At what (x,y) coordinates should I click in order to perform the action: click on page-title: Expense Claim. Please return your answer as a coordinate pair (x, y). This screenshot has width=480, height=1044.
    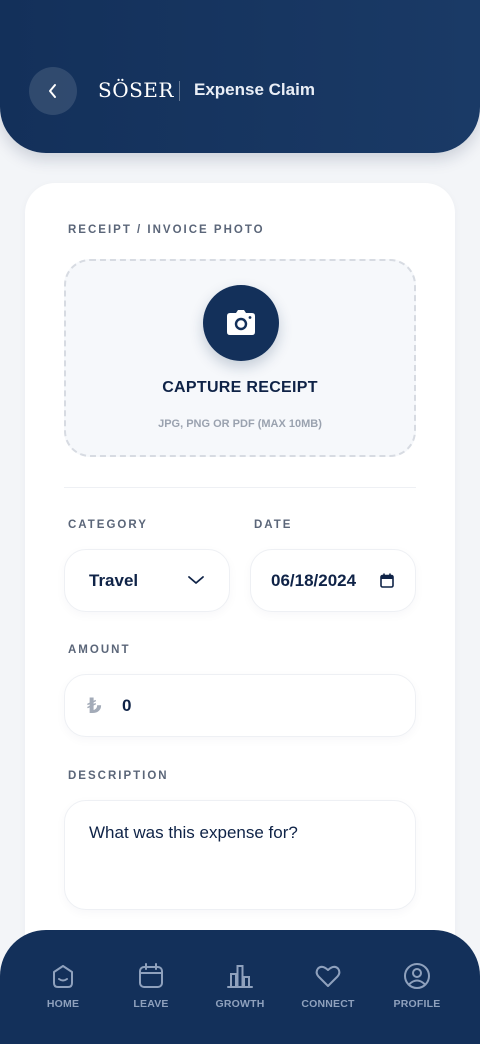
    Looking at the image, I should click on (254, 89).